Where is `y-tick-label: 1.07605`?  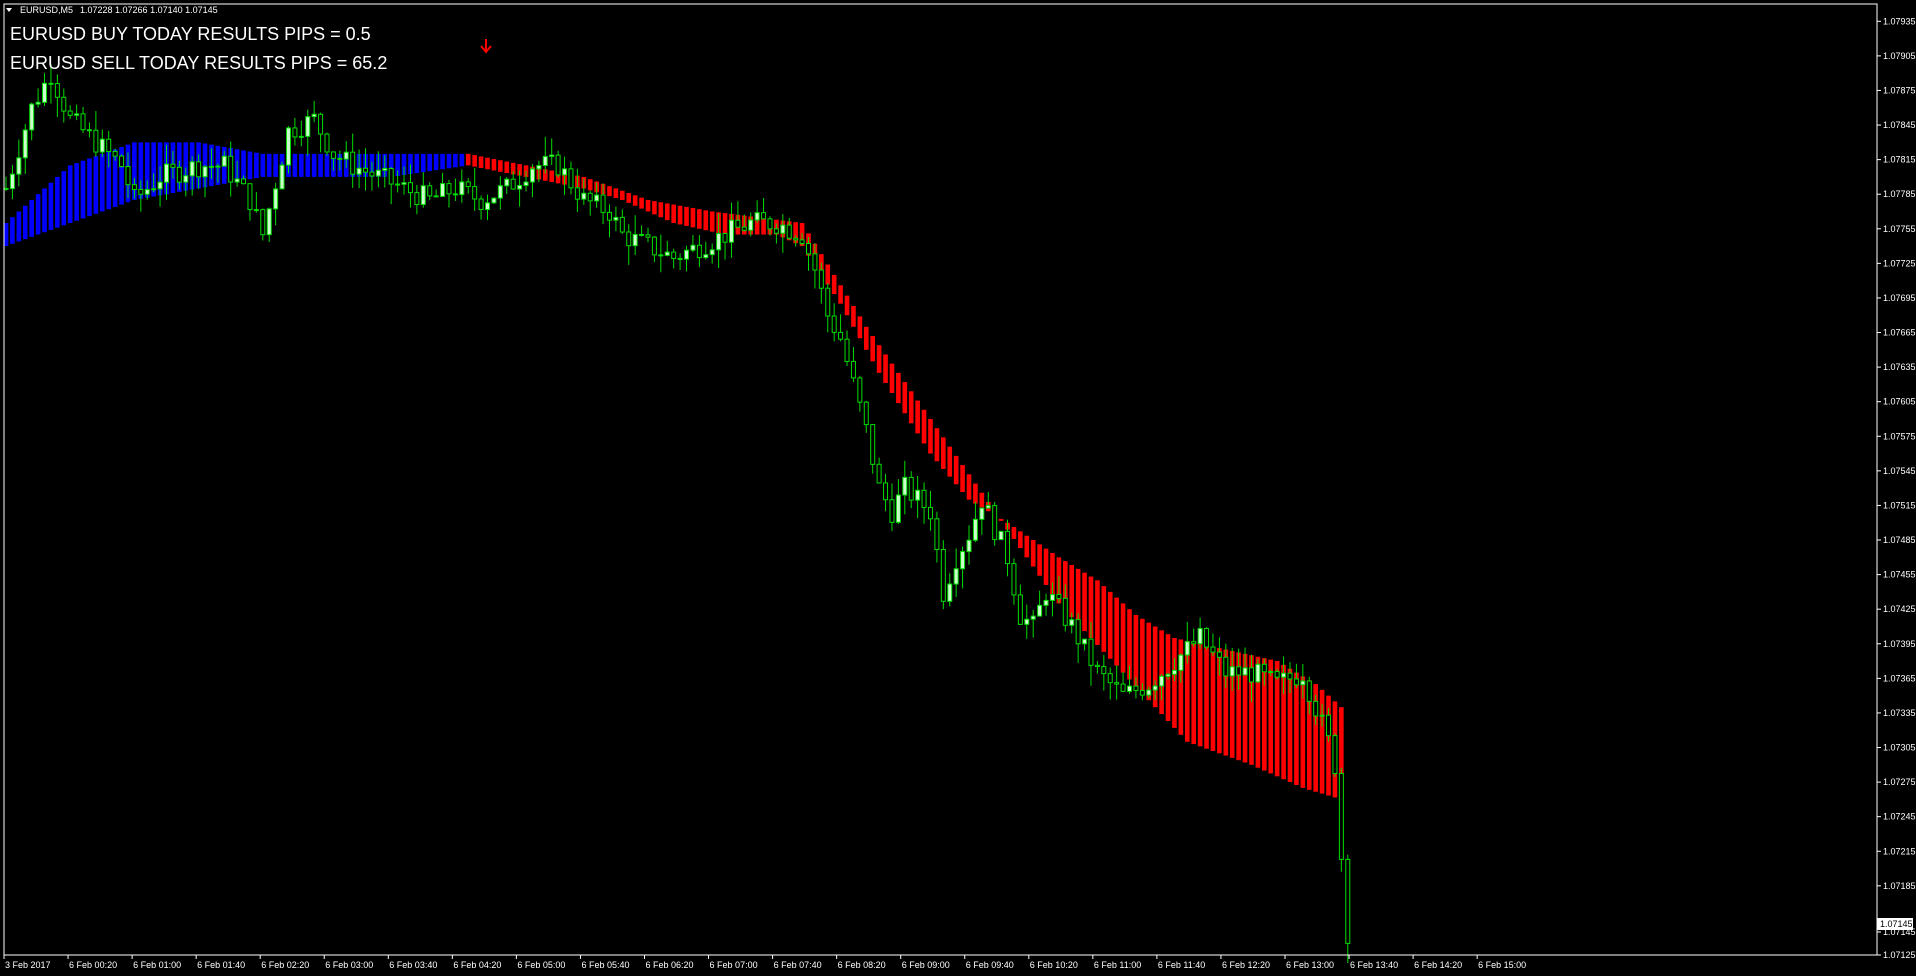
y-tick-label: 1.07605 is located at coordinates (1899, 402).